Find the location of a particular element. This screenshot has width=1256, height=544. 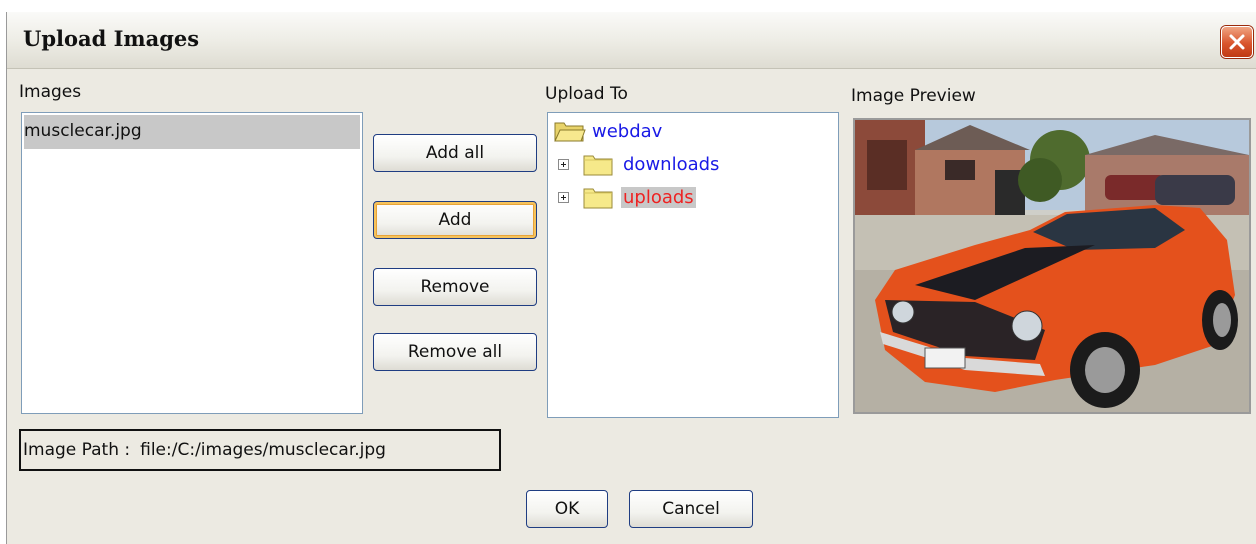

upload-to-label: Upload To is located at coordinates (586, 94).